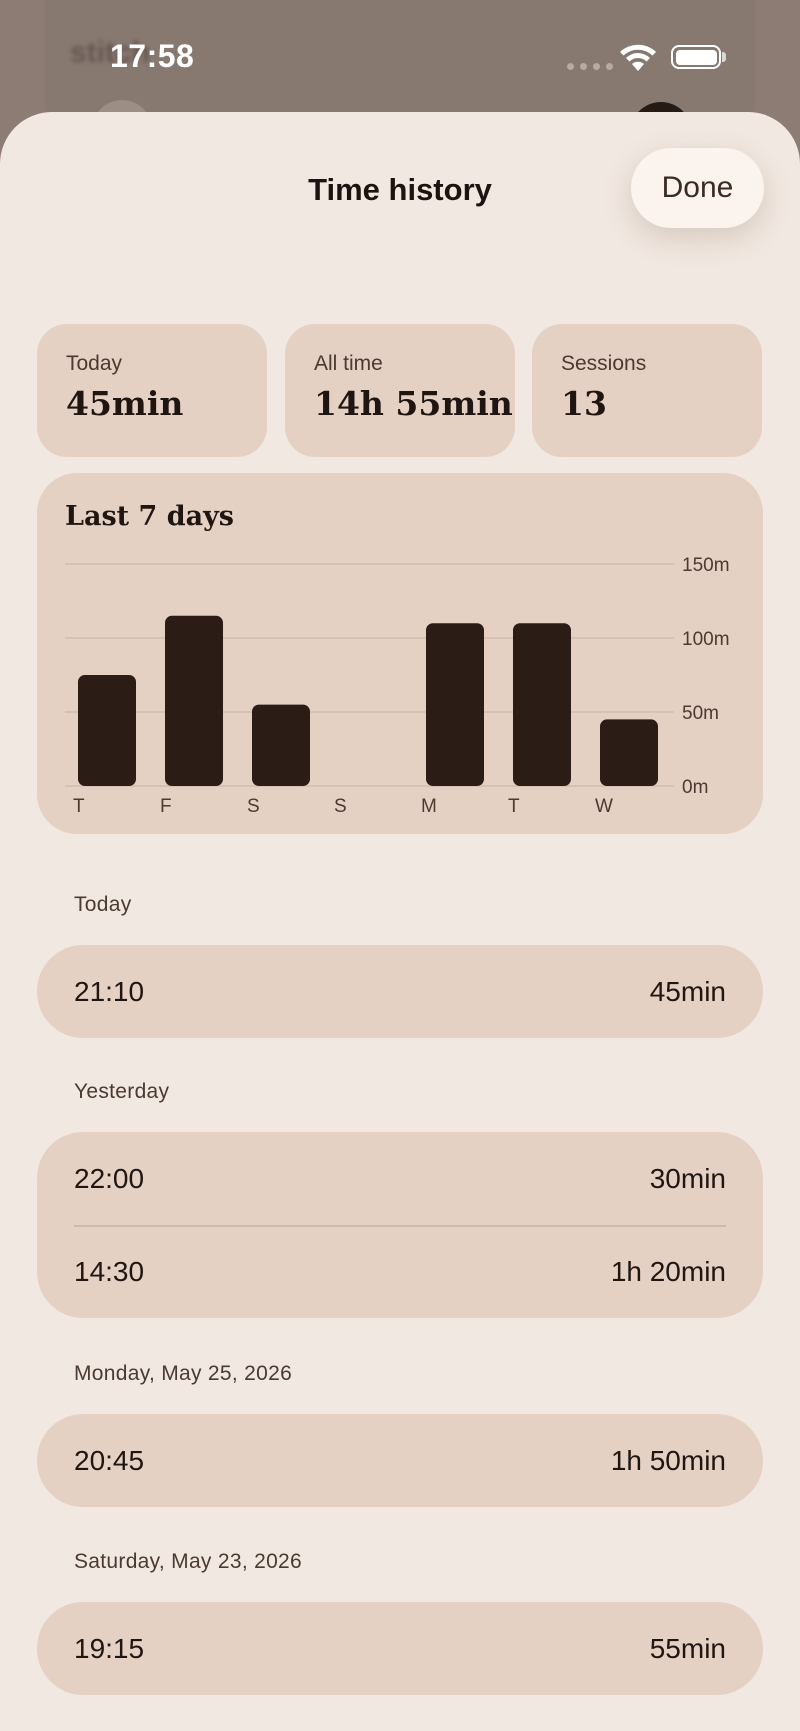 This screenshot has width=800, height=1731. Describe the element at coordinates (109, 1271) in the screenshot. I see `session-start-time: 14:30` at that location.